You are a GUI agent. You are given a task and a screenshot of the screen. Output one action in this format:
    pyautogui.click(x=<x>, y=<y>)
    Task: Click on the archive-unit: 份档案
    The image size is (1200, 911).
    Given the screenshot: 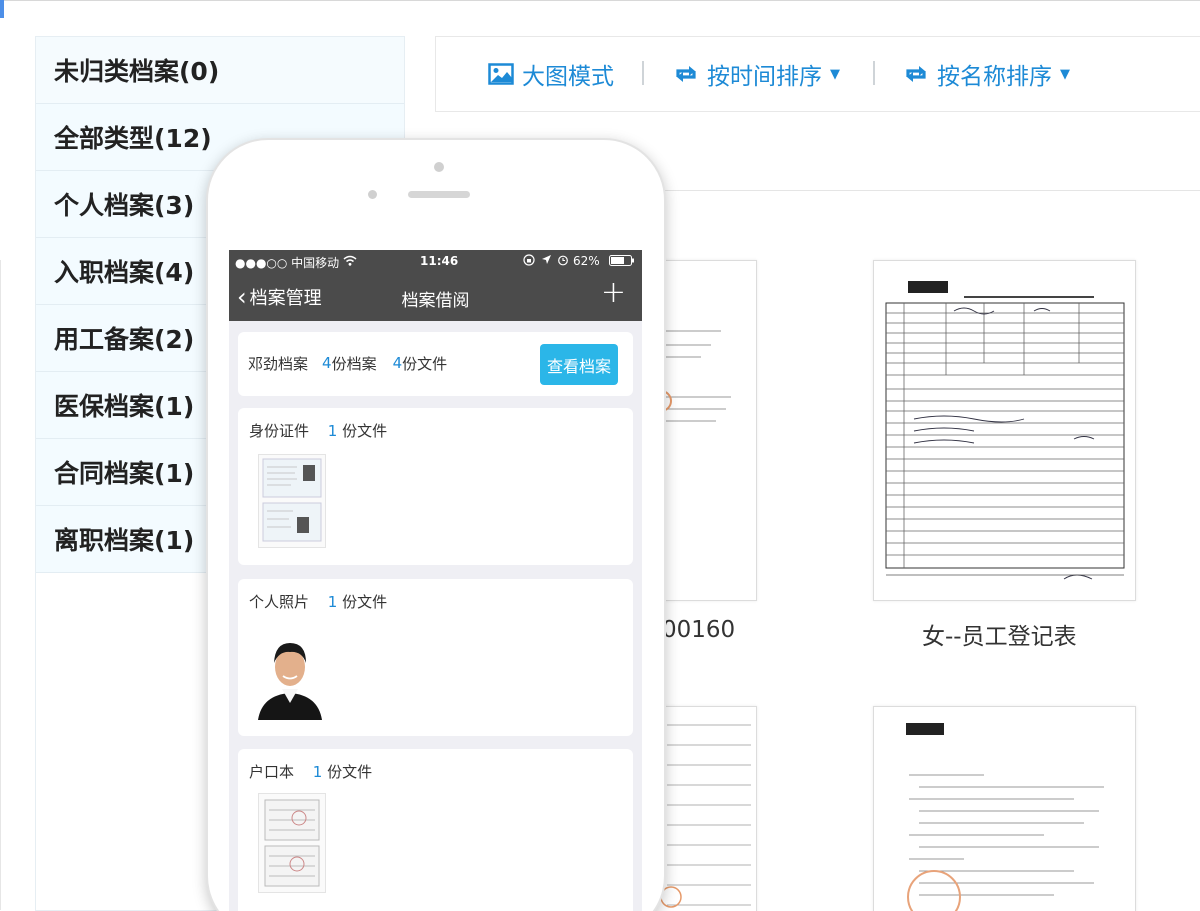 What is the action you would take?
    pyautogui.click(x=354, y=363)
    